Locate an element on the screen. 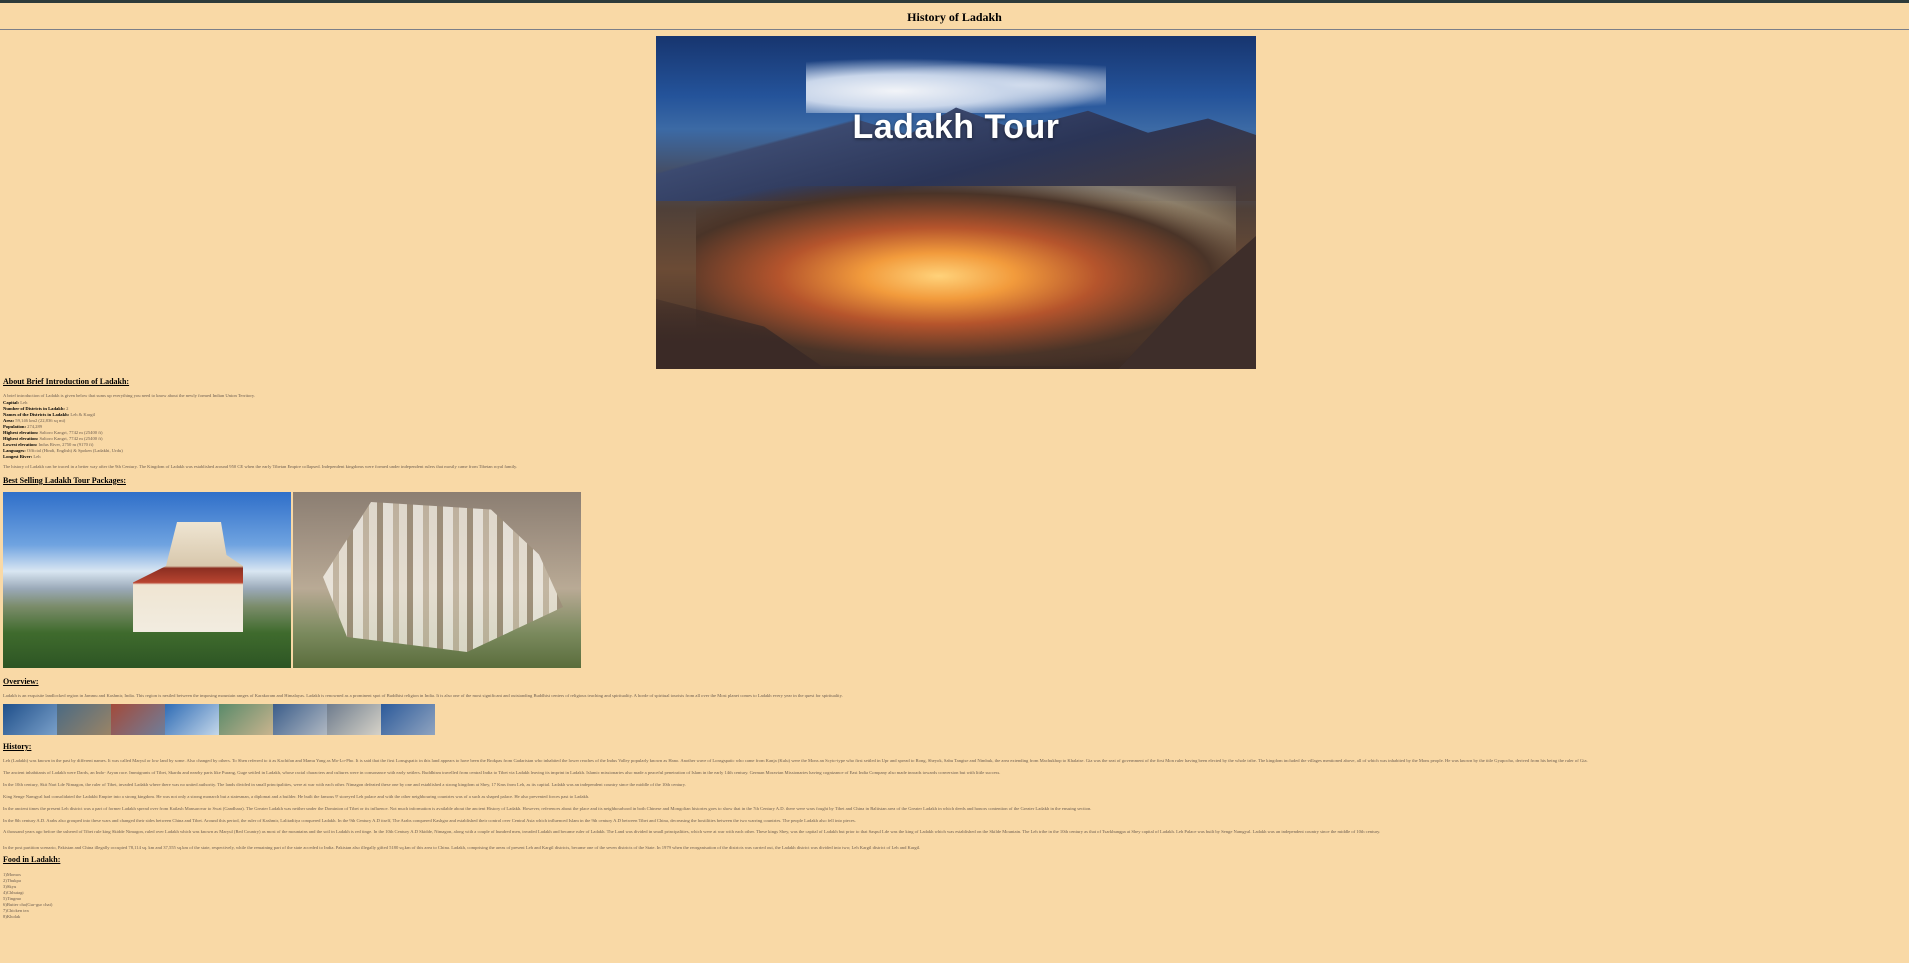 The width and height of the screenshot is (1909, 963). fact-label: Languages: is located at coordinates (14, 450).